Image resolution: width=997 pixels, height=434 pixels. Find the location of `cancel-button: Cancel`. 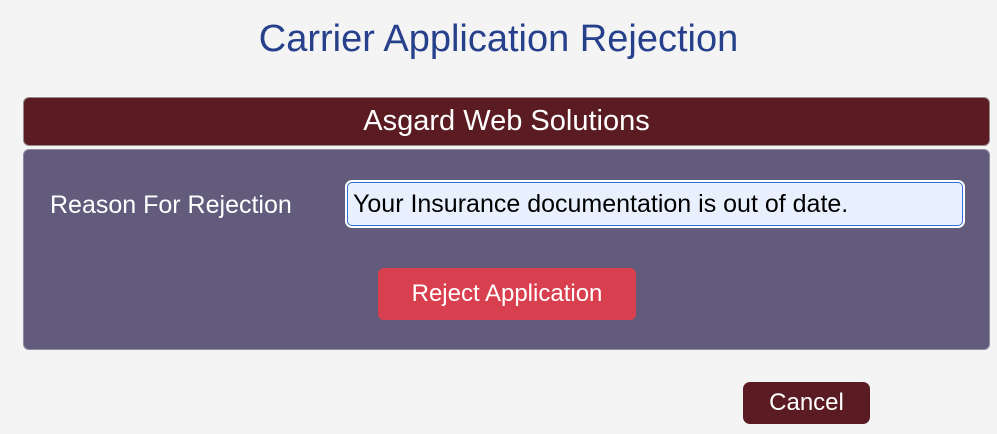

cancel-button: Cancel is located at coordinates (806, 403).